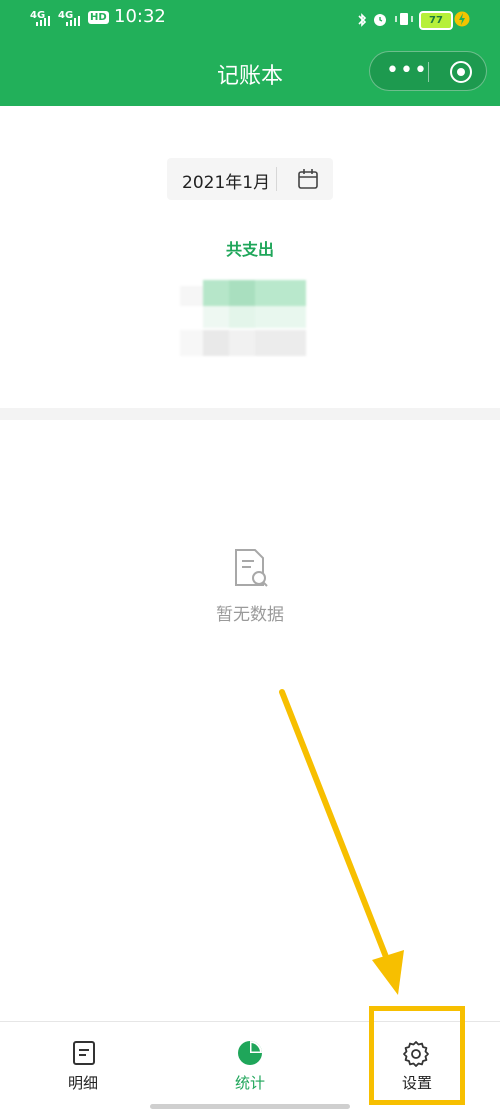  I want to click on hd-badge: HD, so click(98, 17).